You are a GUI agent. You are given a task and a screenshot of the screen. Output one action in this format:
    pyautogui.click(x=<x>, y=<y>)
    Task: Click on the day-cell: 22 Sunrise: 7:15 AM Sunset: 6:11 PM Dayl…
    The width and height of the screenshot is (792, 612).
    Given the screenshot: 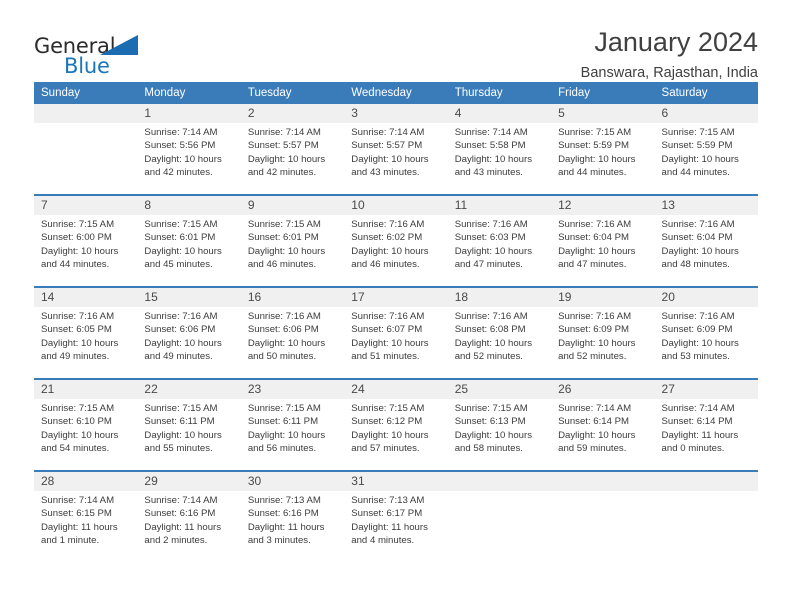 What is the action you would take?
    pyautogui.click(x=189, y=425)
    